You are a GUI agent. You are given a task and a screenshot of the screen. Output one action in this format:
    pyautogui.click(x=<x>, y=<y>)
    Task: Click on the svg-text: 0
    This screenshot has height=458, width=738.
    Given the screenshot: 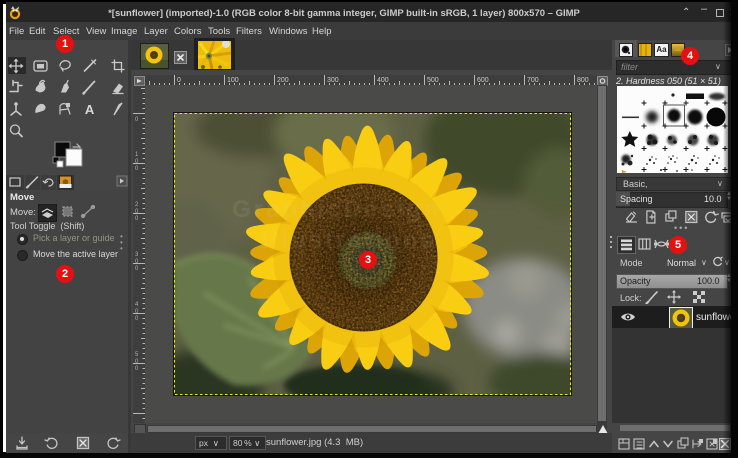 What is the action you would take?
    pyautogui.click(x=179, y=80)
    